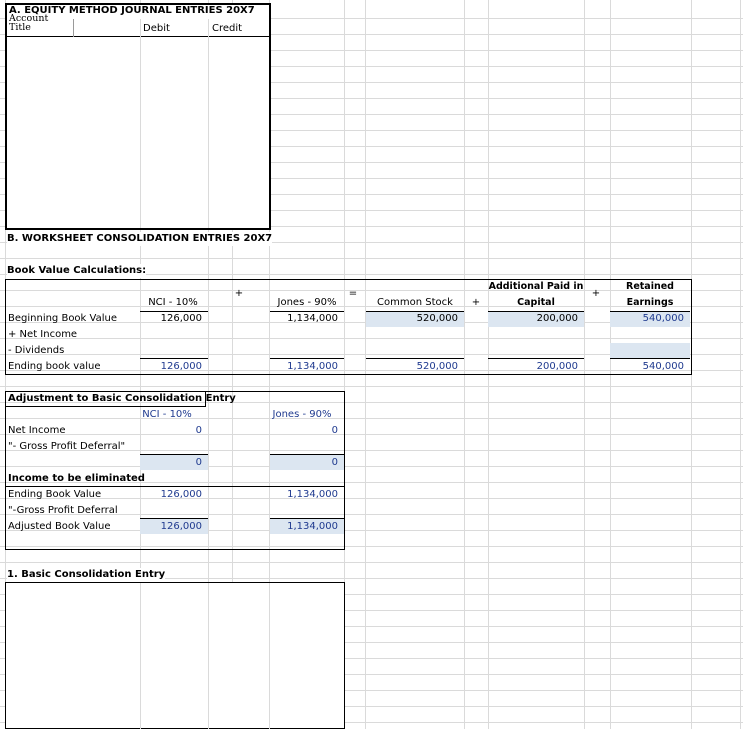 This screenshot has width=743, height=729. I want to click on adj-sub-nci-value: 0, so click(198, 462).